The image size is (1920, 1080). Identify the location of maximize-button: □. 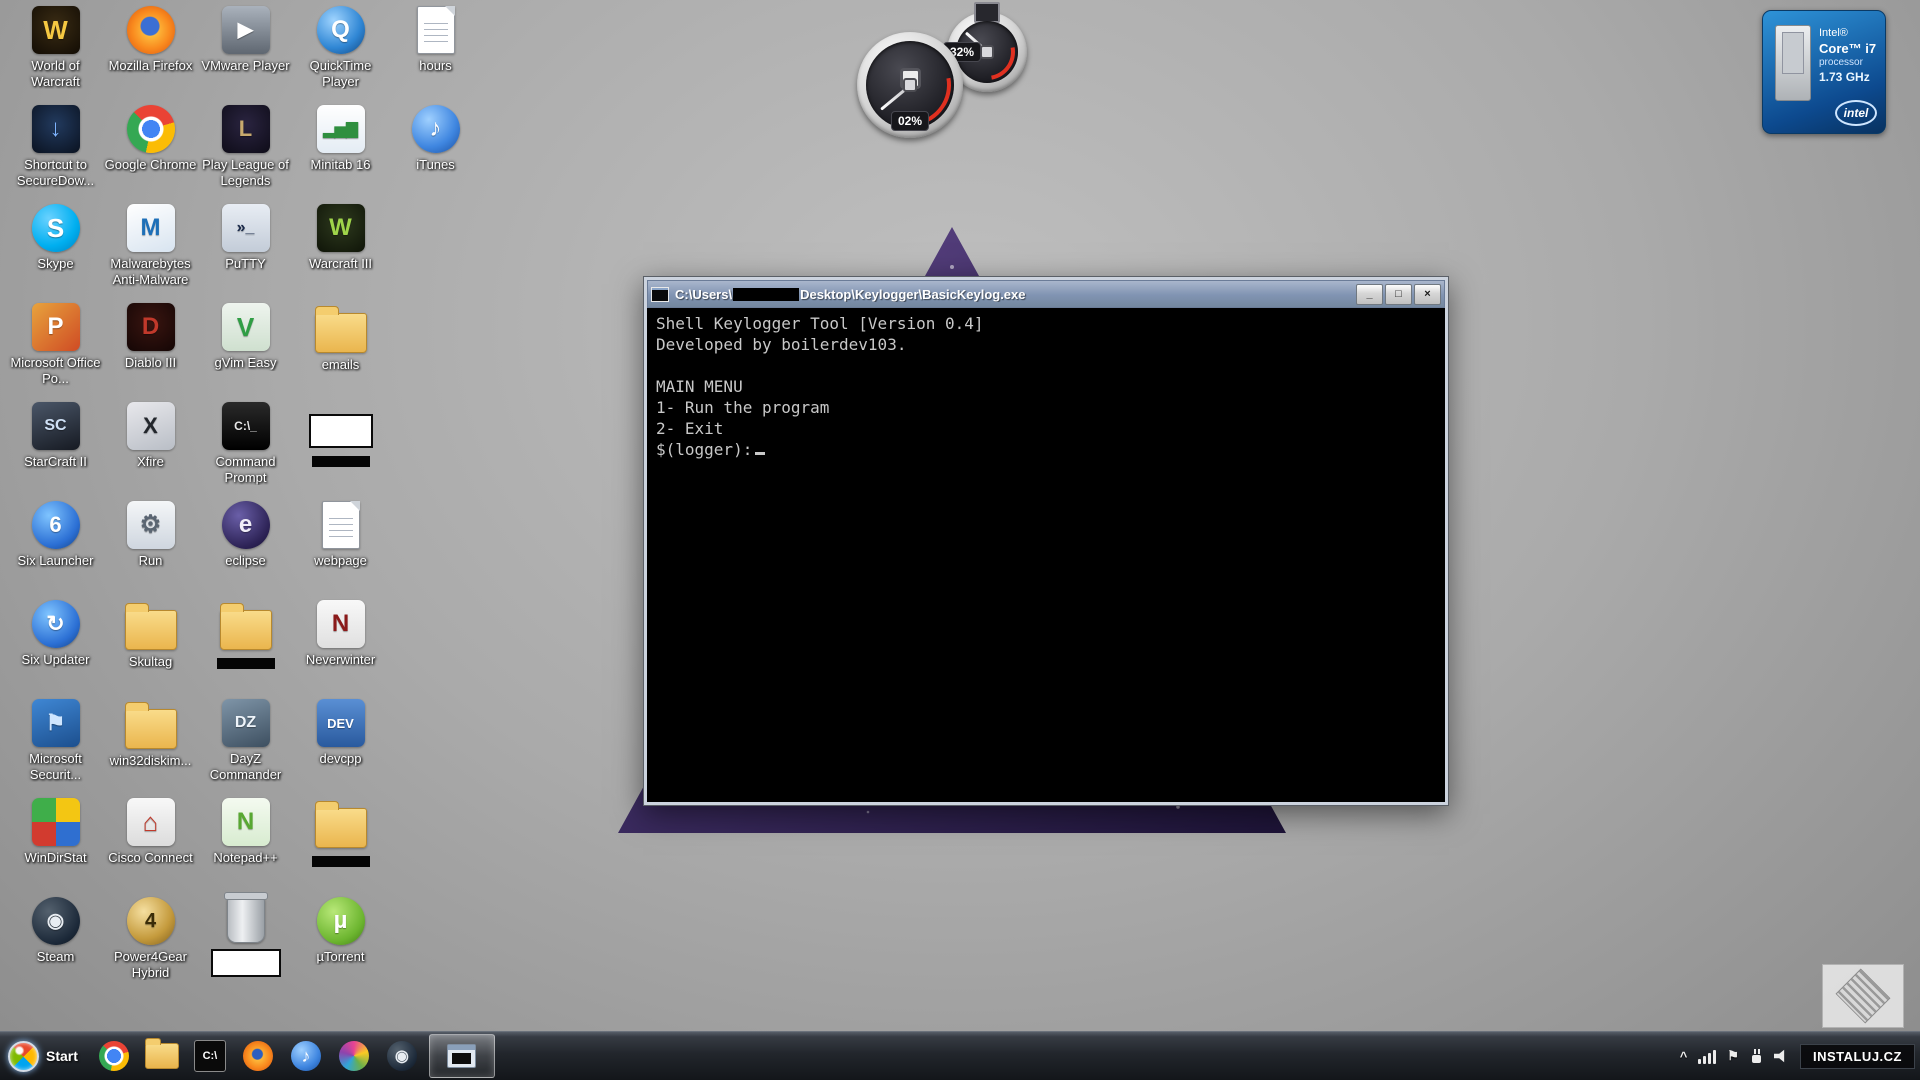
(1398, 294).